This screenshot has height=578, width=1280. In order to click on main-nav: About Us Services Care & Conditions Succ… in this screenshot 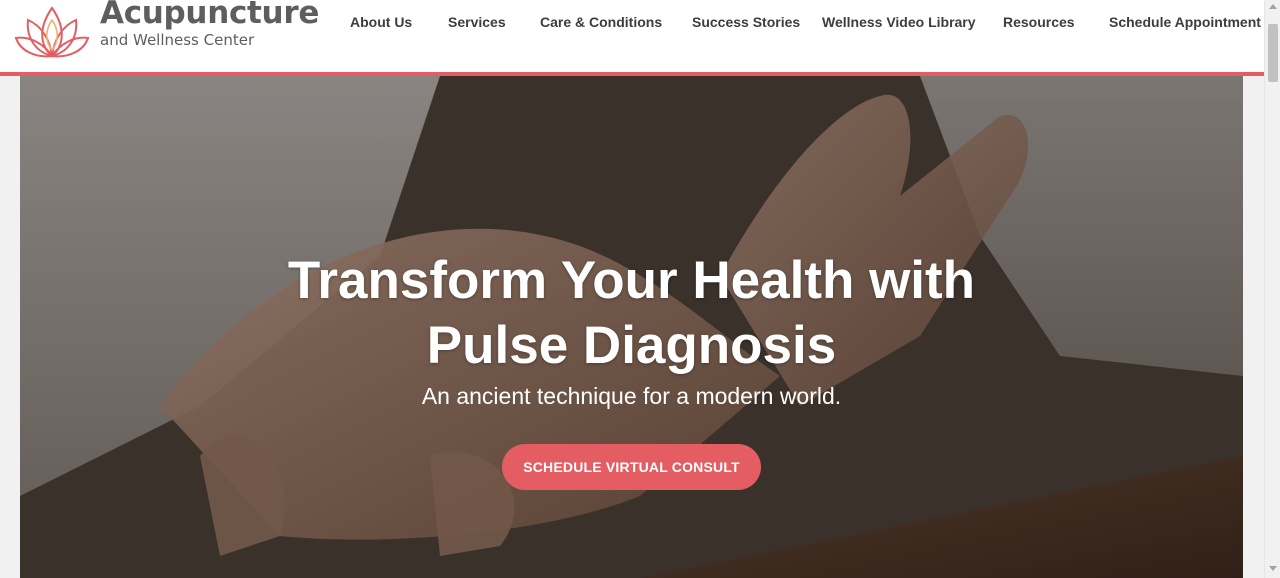, I will do `click(632, 23)`.